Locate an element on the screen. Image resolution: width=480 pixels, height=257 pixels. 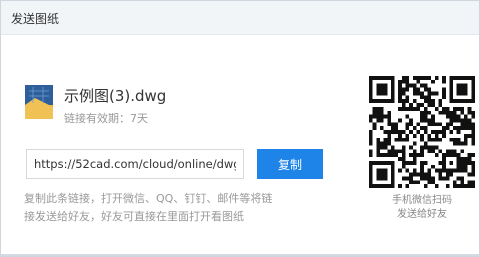
file-name: 示例图(3).dwg is located at coordinates (115, 96).